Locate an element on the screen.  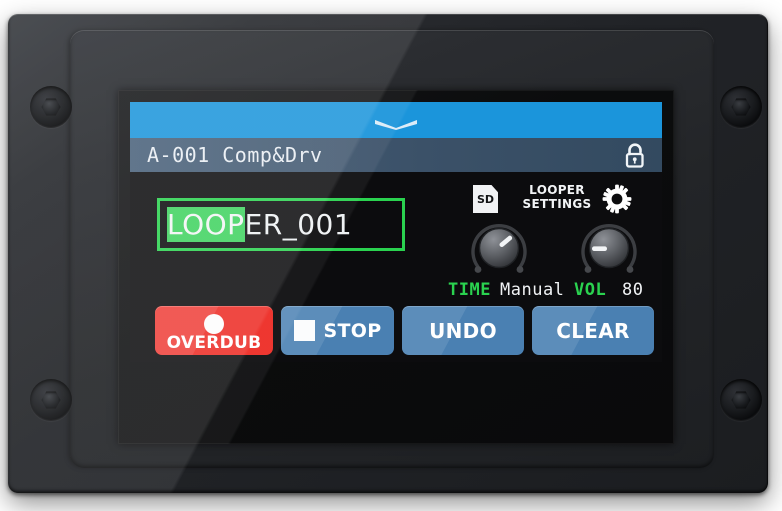
undo-button: UNDO is located at coordinates (463, 330).